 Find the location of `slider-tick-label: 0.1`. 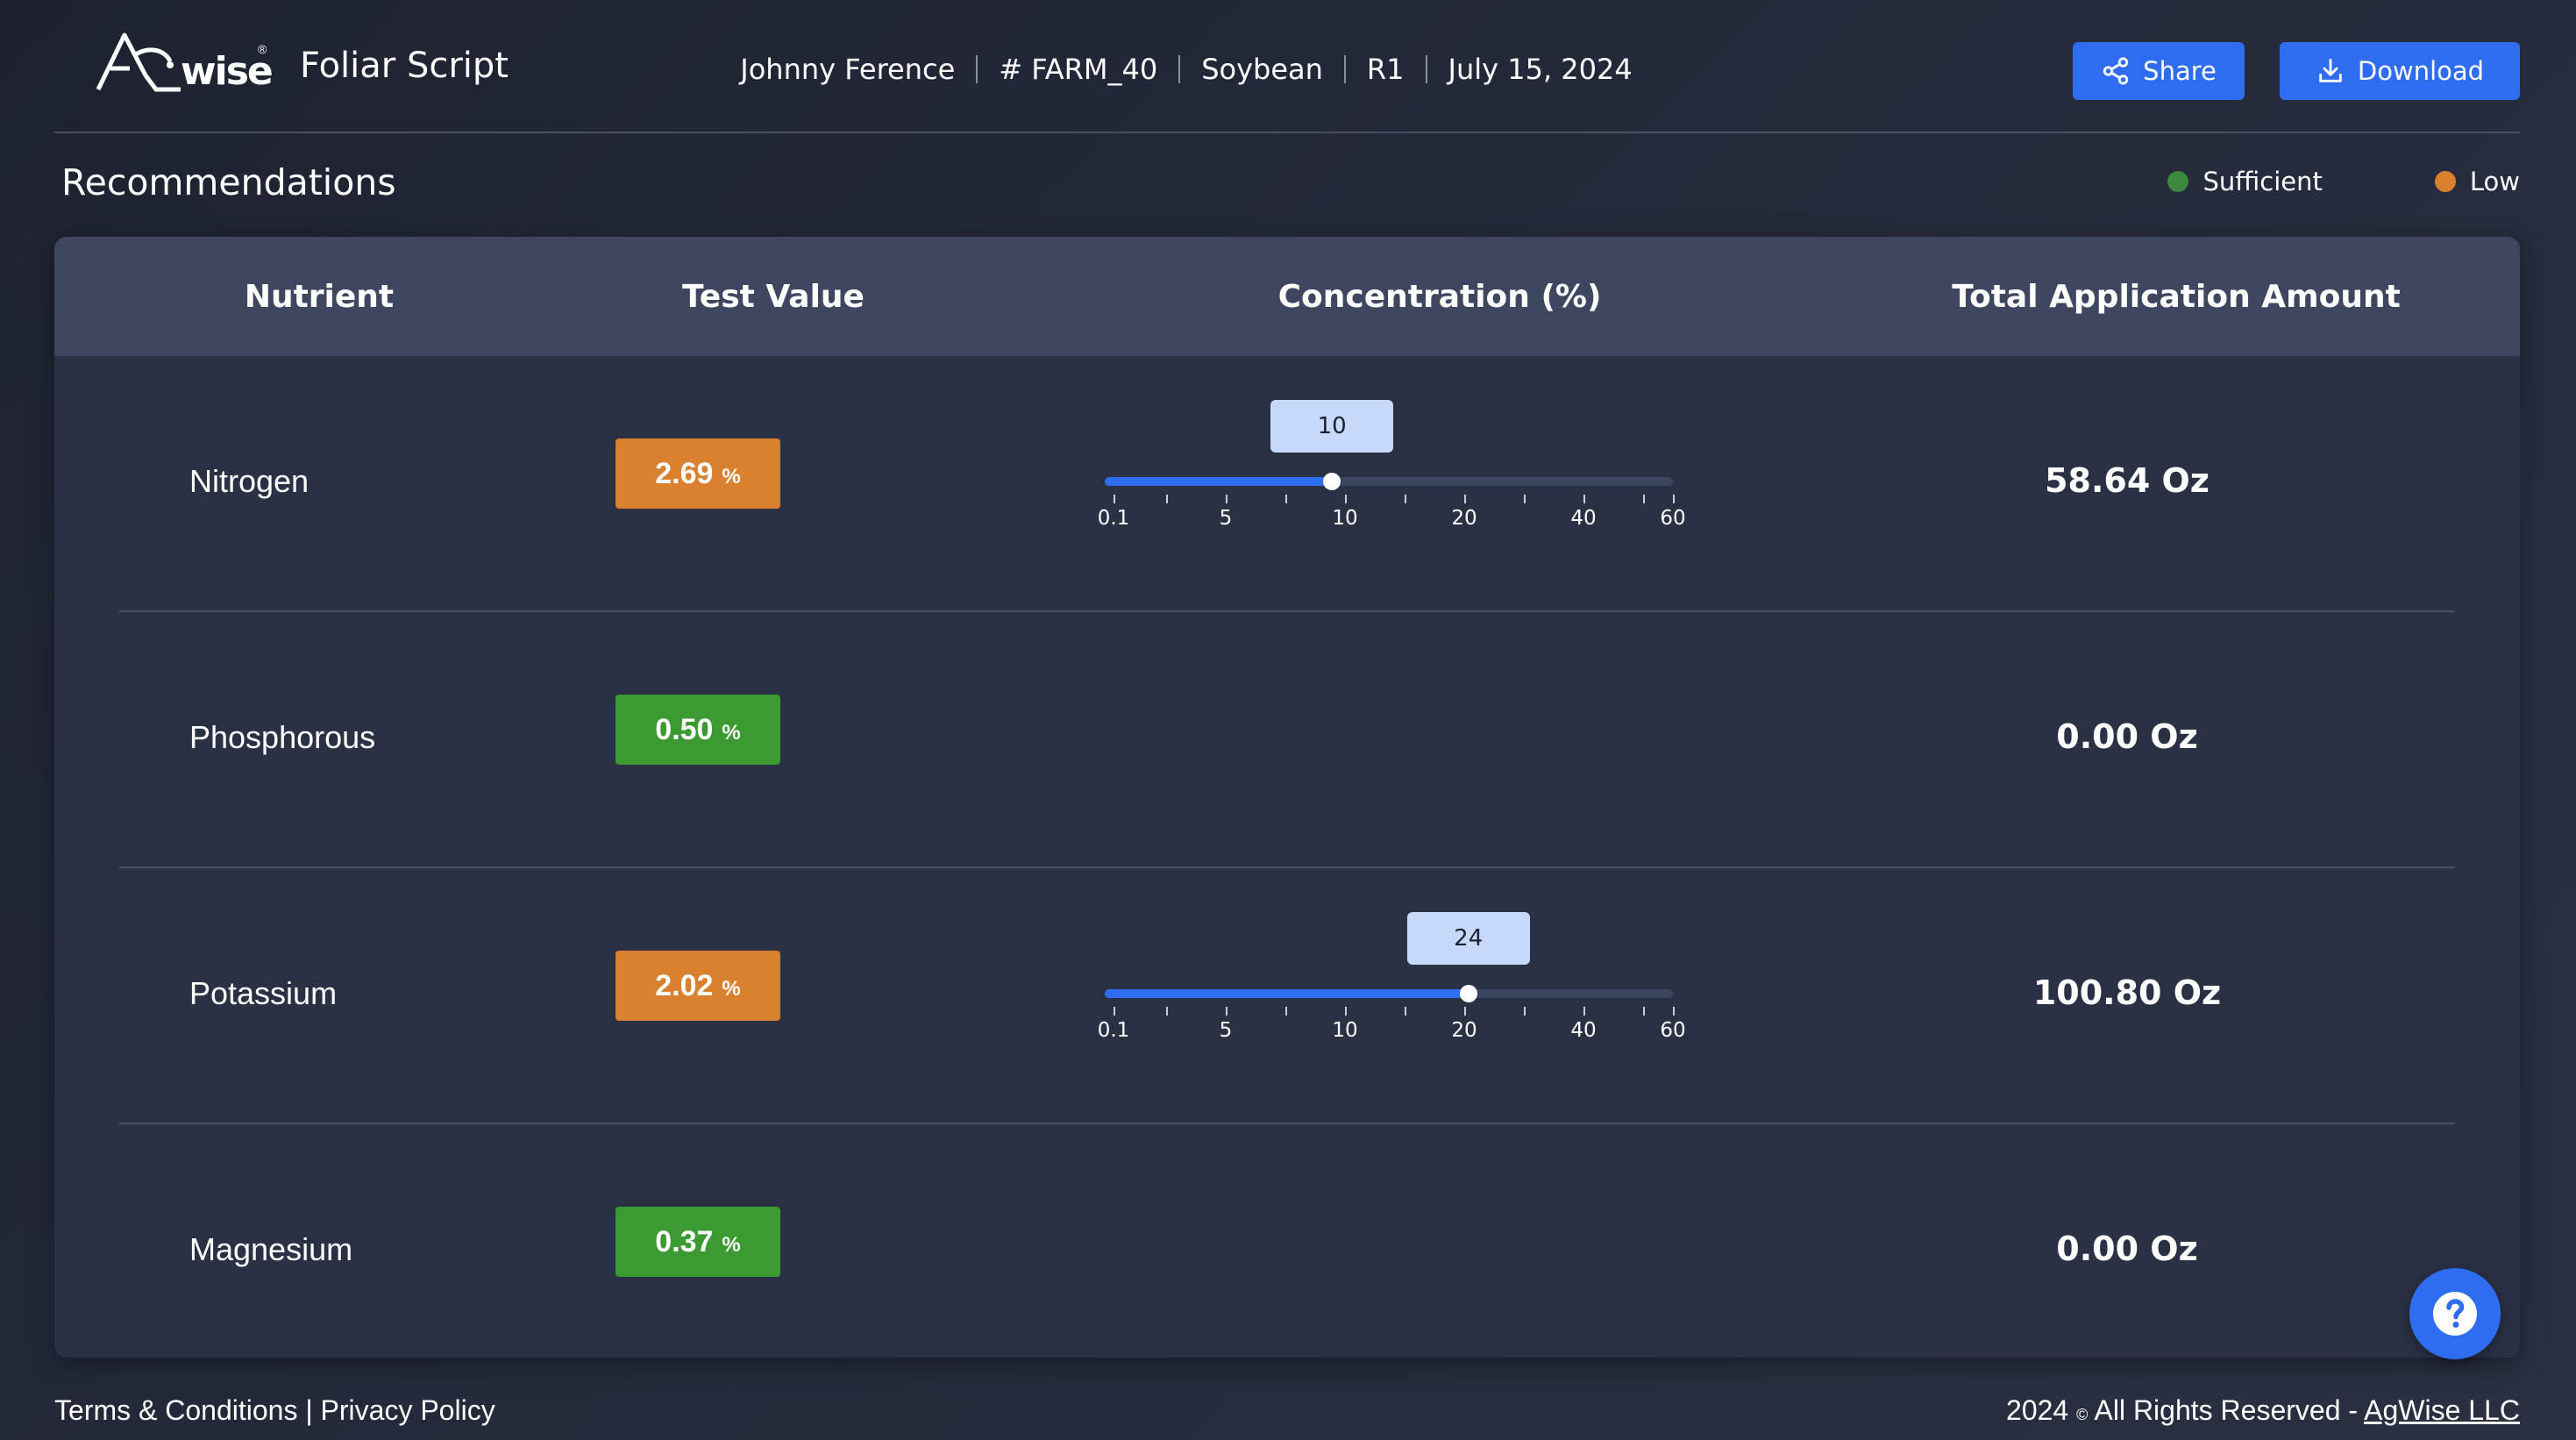

slider-tick-label: 0.1 is located at coordinates (1113, 518).